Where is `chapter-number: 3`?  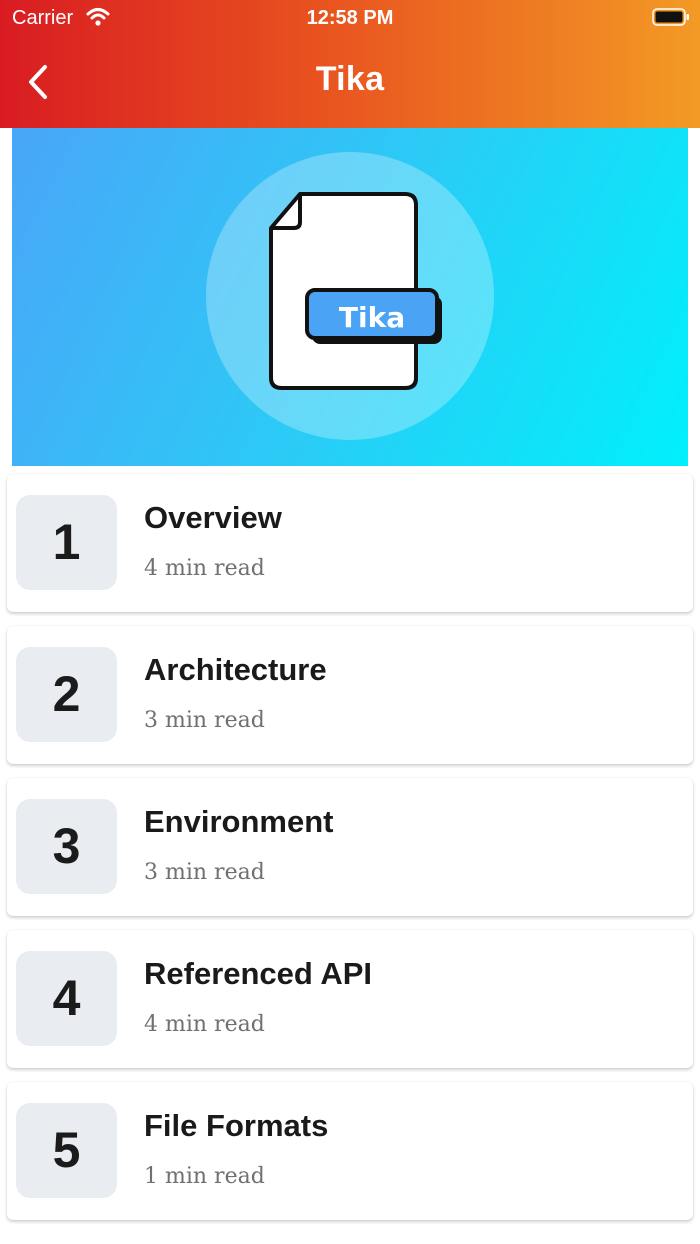
chapter-number: 3 is located at coordinates (66, 846).